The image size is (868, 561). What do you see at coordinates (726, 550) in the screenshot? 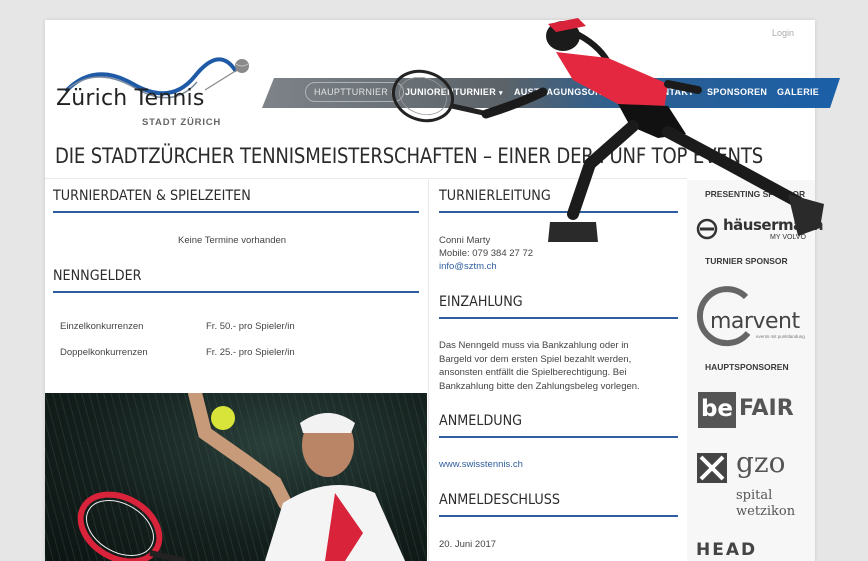
I see `head-logo: HEAD` at bounding box center [726, 550].